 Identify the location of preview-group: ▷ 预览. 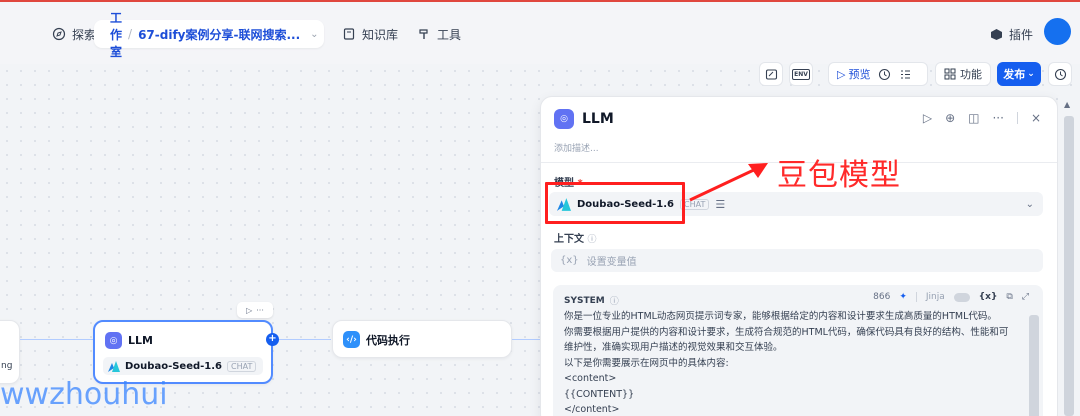
(878, 74).